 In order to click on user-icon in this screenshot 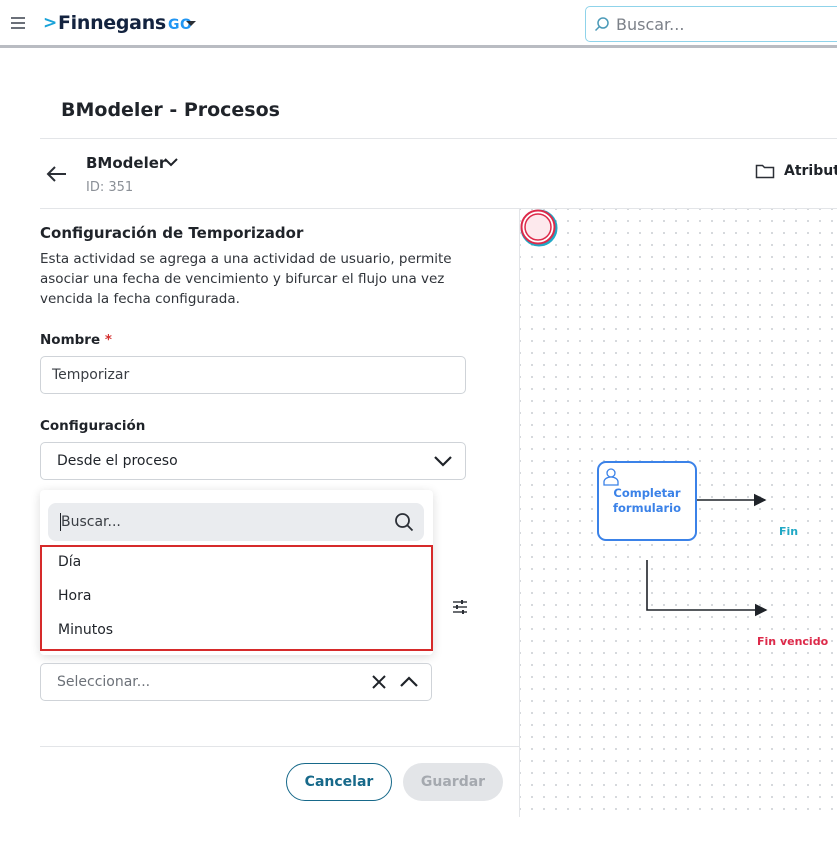, I will do `click(611, 477)`.